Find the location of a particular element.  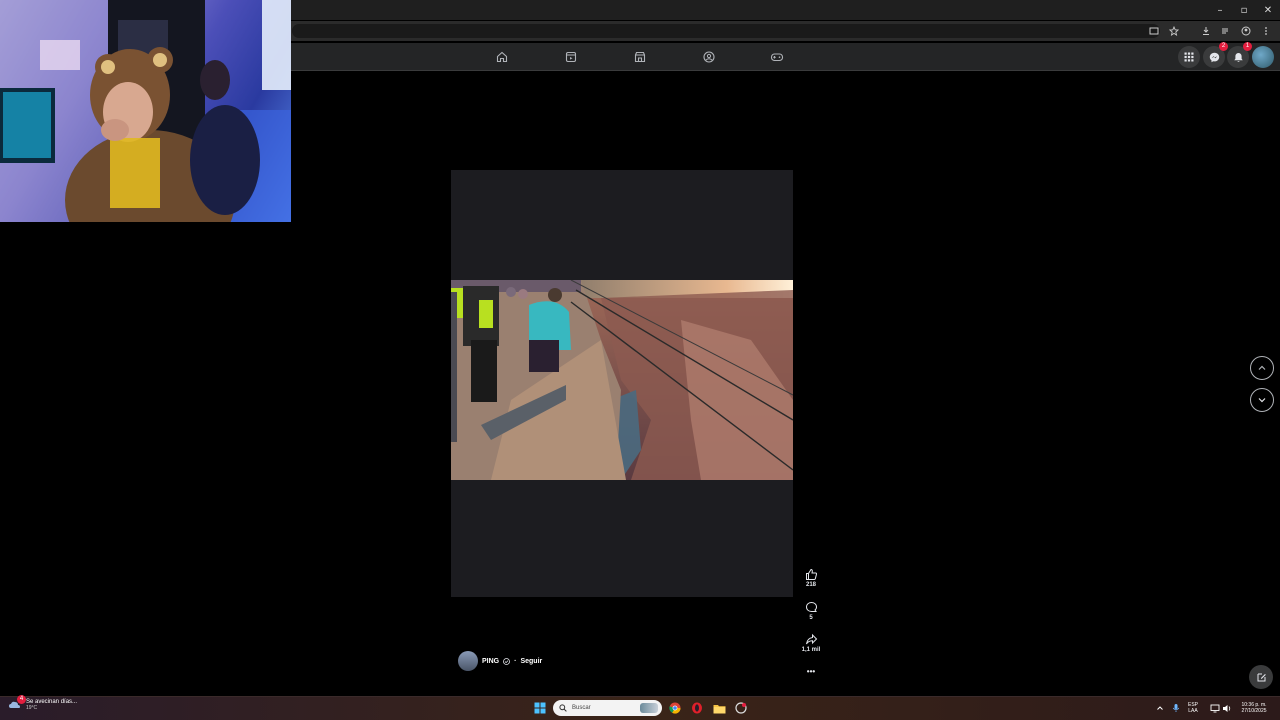

share-count: 1,1 mil is located at coordinates (811, 650).